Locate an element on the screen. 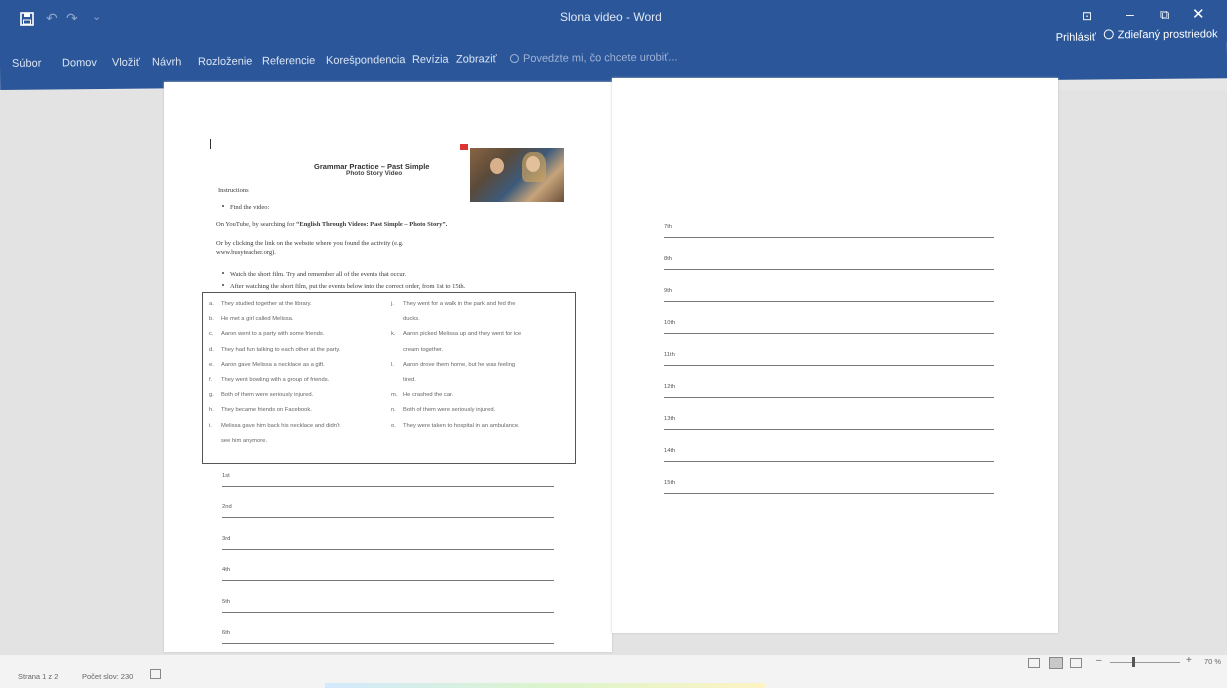 The height and width of the screenshot is (688, 1227). tab-insert: Vložiť is located at coordinates (126, 63).